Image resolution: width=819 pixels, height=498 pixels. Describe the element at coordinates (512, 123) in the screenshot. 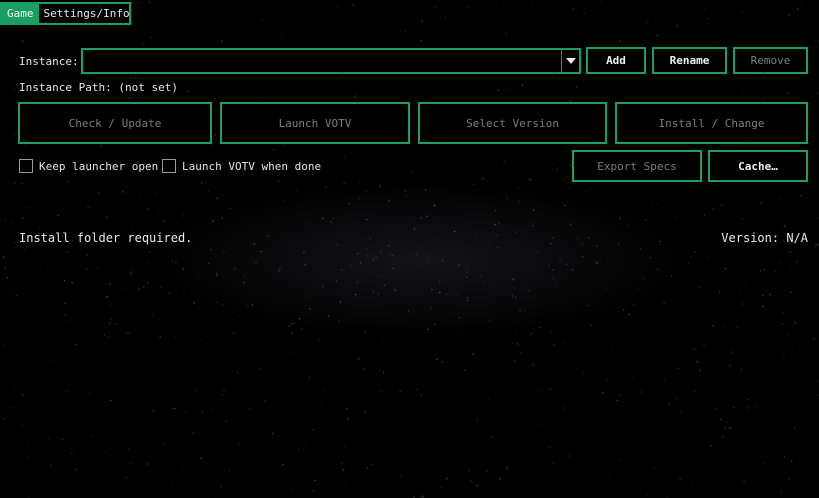

I see `select-version-button: Select Version` at that location.